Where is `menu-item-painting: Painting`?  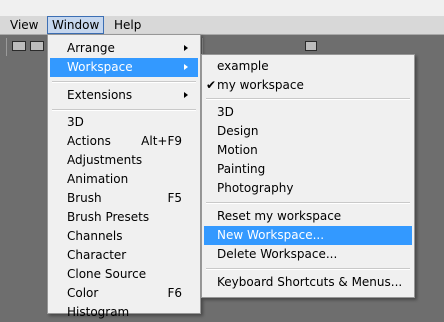 menu-item-painting: Painting is located at coordinates (308, 169).